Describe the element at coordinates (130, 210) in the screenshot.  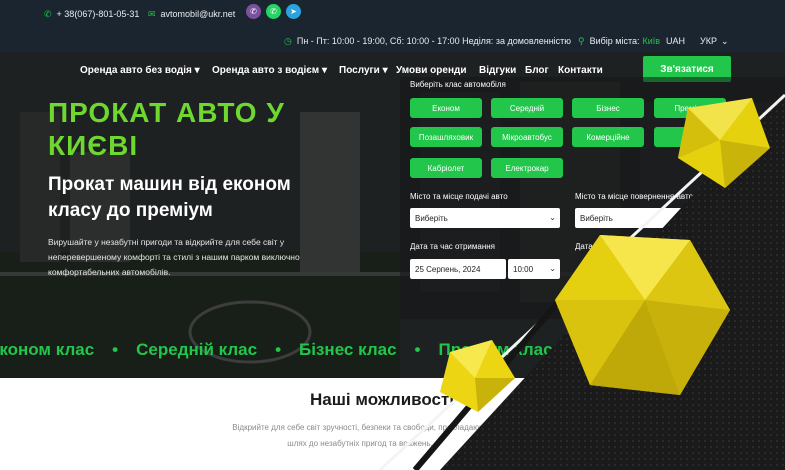
I see `hero-subtitle-line2: класу до преміум` at that location.